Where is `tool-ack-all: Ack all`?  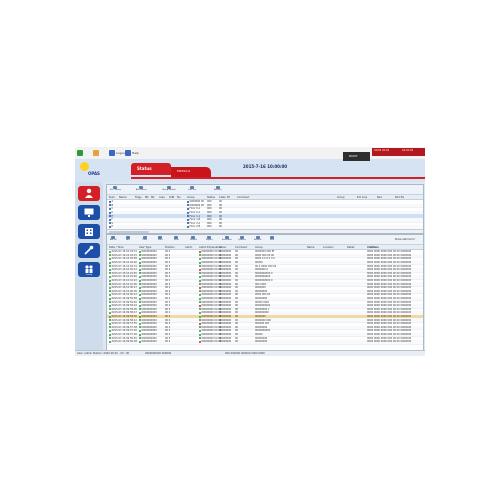
tool-ack-all: Ack all is located at coordinates (113, 238).